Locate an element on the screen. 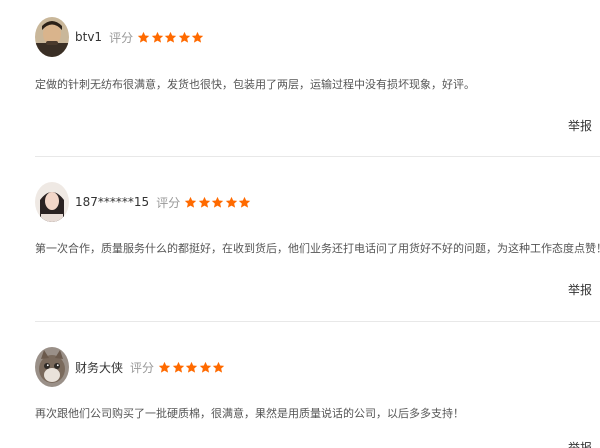 This screenshot has width=600, height=448. review-header: 187******15 评分 is located at coordinates (143, 202).